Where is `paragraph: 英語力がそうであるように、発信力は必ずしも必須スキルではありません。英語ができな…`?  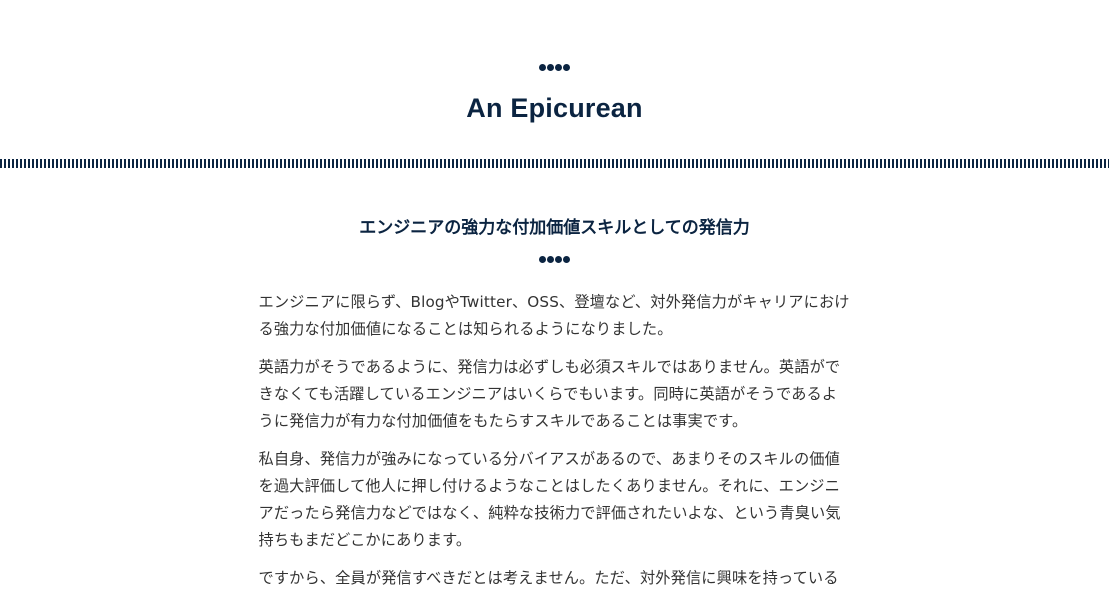
paragraph: 英語力がそうであるように、発信力は必ずしも必須スキルではありません。英語ができな… is located at coordinates (549, 394).